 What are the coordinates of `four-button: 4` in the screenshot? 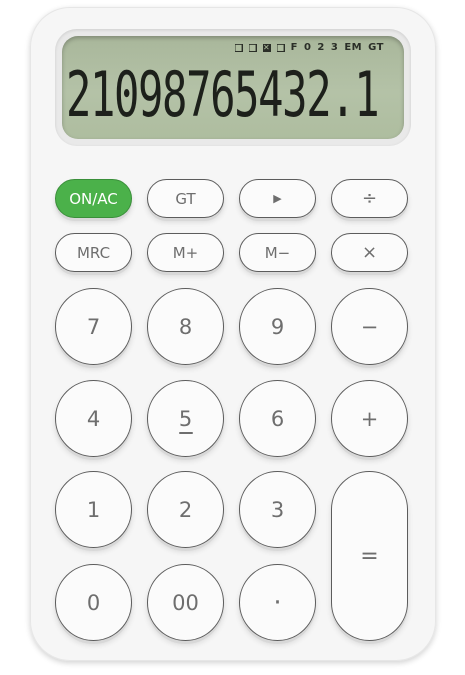 It's located at (93, 418).